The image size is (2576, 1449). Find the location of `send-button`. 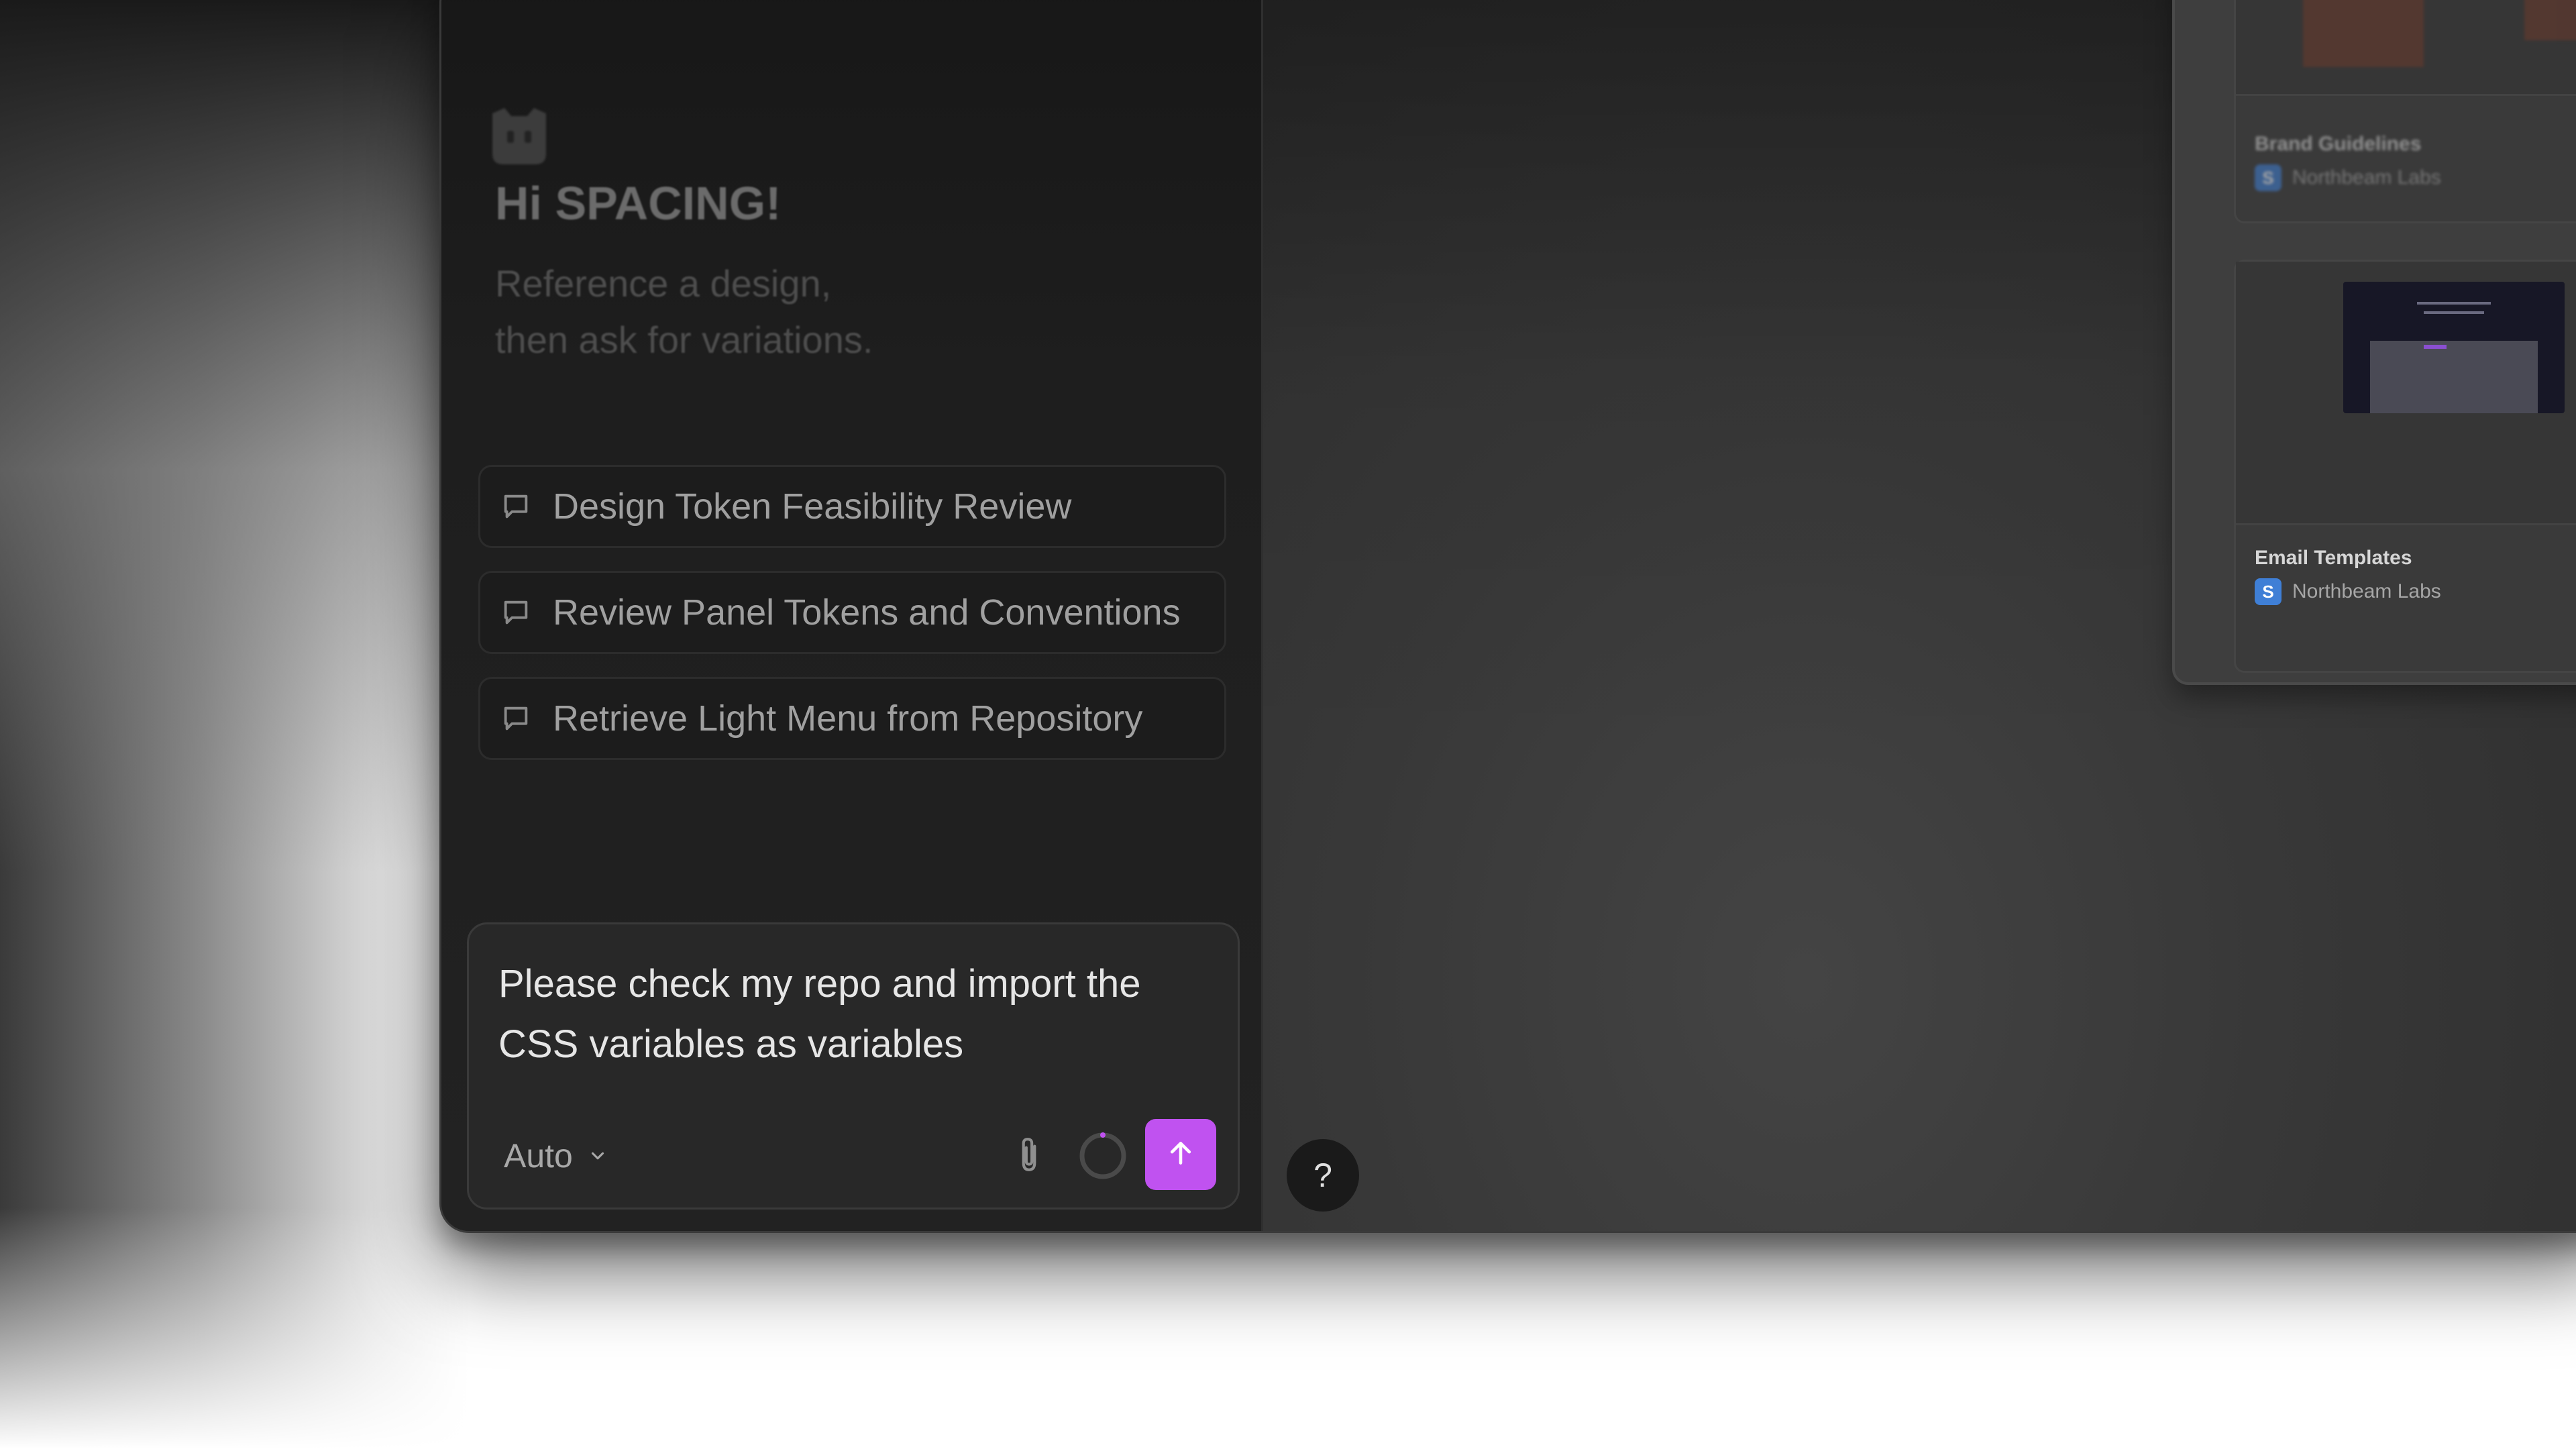

send-button is located at coordinates (1180, 1154).